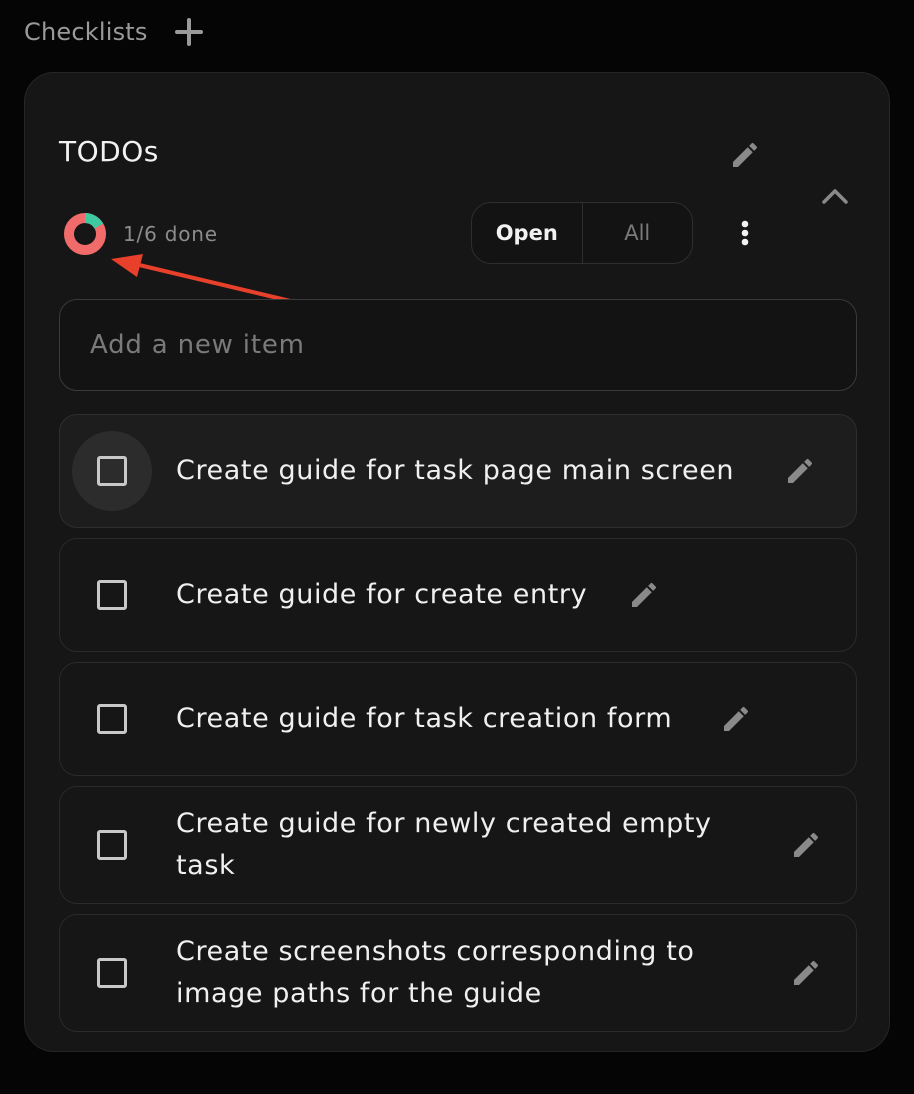 Image resolution: width=914 pixels, height=1094 pixels. Describe the element at coordinates (458, 345) in the screenshot. I see `new-item-input` at that location.